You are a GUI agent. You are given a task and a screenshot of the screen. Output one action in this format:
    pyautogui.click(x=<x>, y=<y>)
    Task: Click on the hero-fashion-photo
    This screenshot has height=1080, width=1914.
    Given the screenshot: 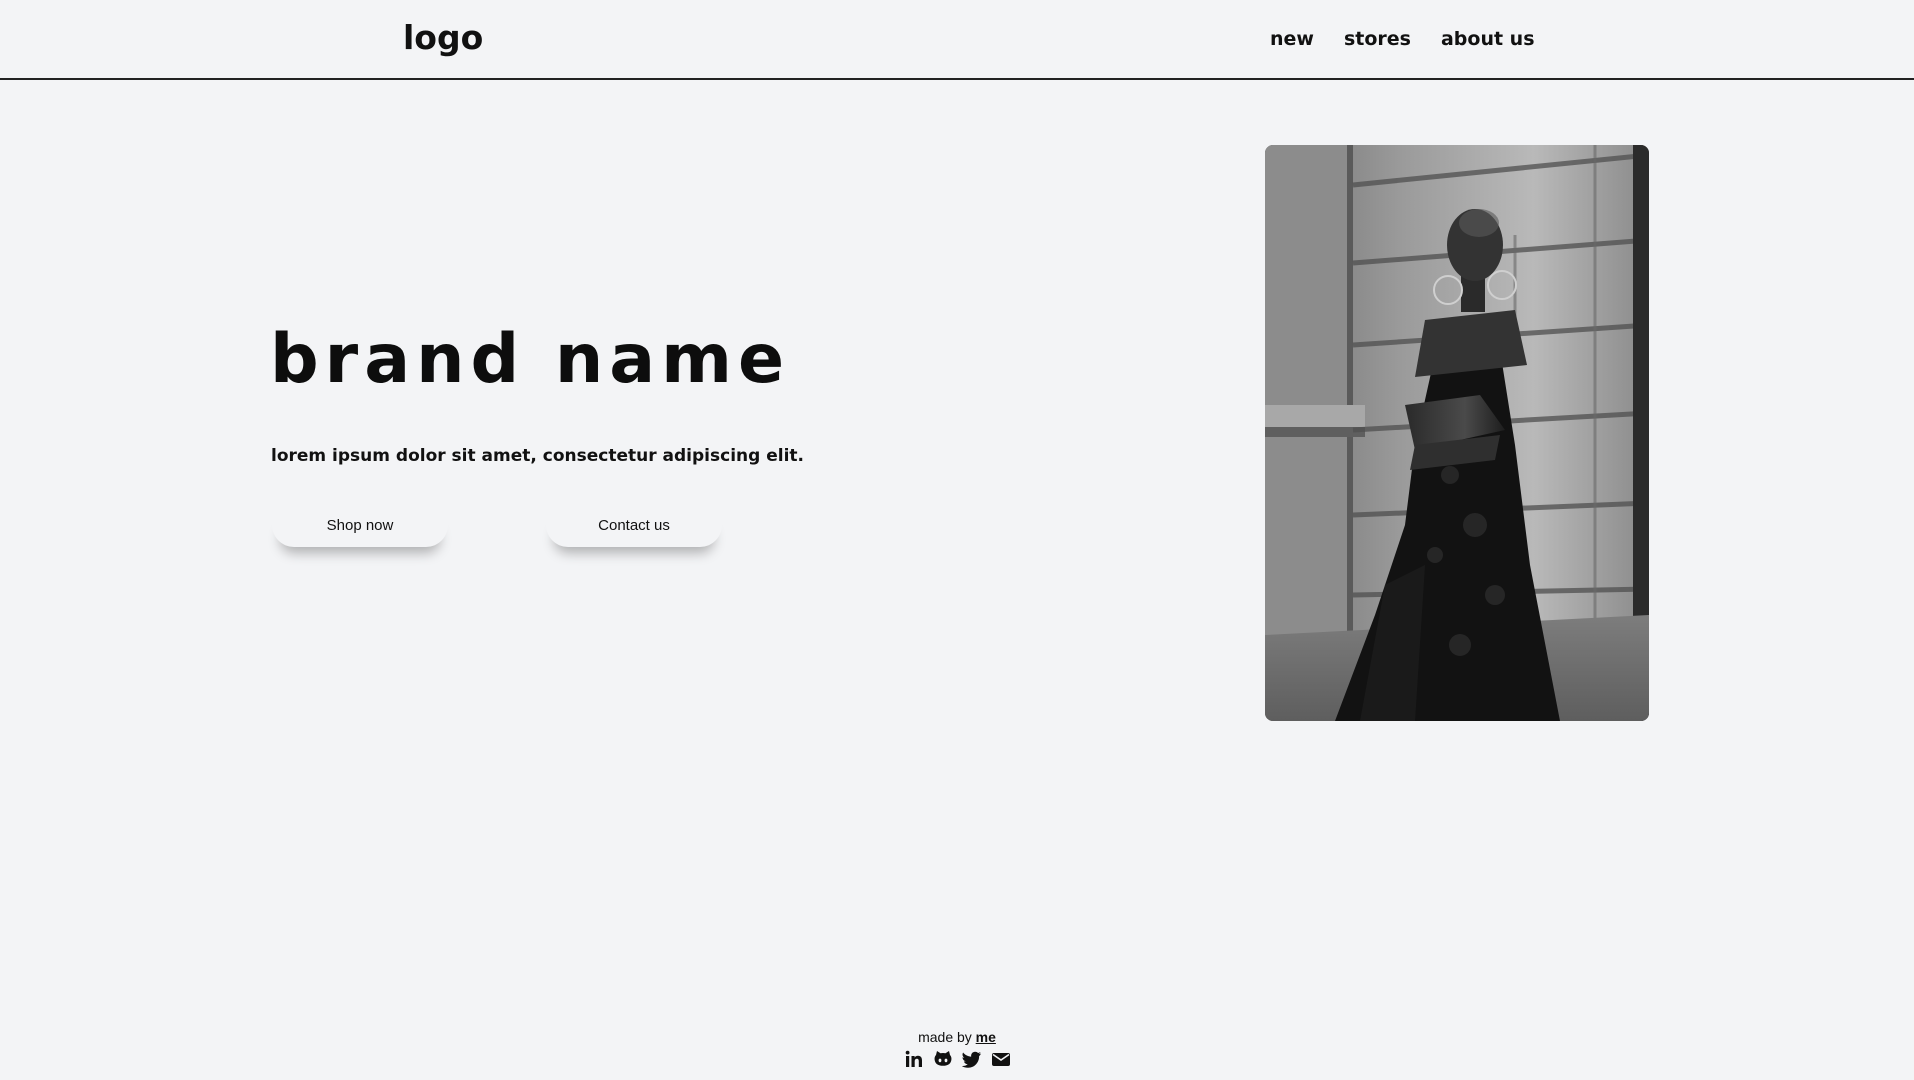 What is the action you would take?
    pyautogui.click(x=1457, y=433)
    